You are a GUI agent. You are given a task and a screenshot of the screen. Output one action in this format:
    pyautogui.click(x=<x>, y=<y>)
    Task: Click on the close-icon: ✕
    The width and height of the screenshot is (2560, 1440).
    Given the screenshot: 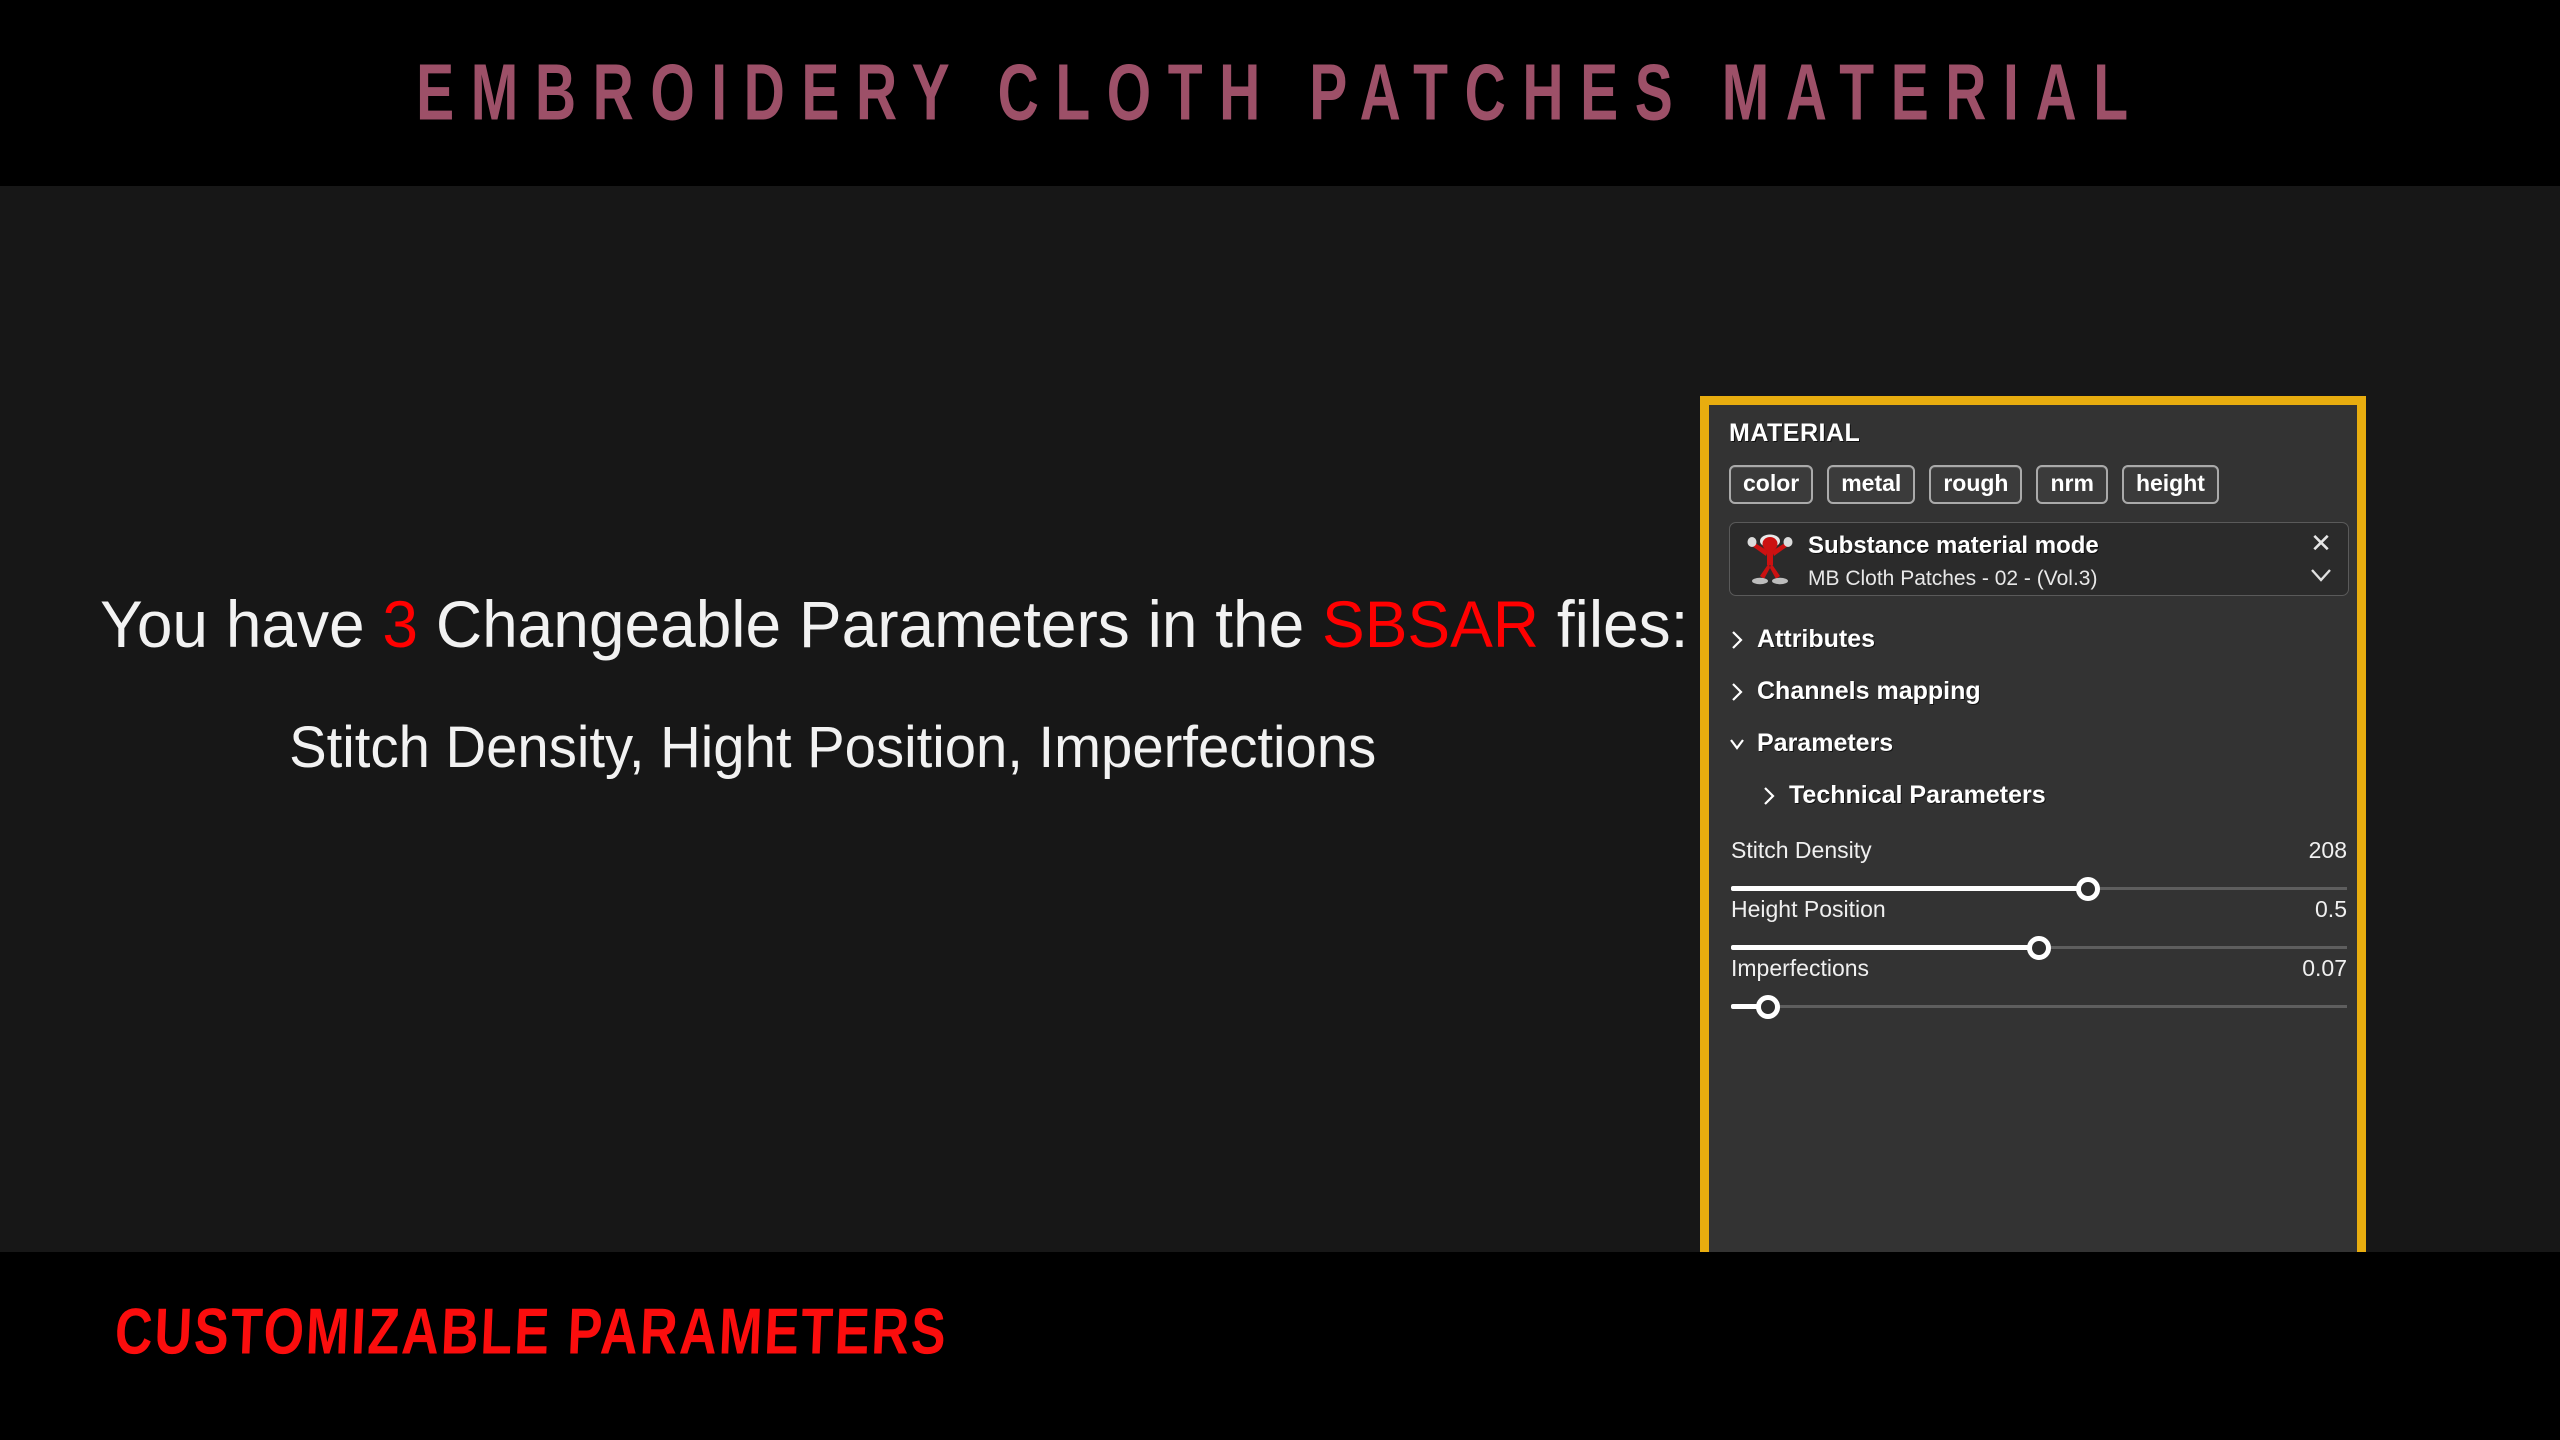 What is the action you would take?
    pyautogui.click(x=2321, y=543)
    